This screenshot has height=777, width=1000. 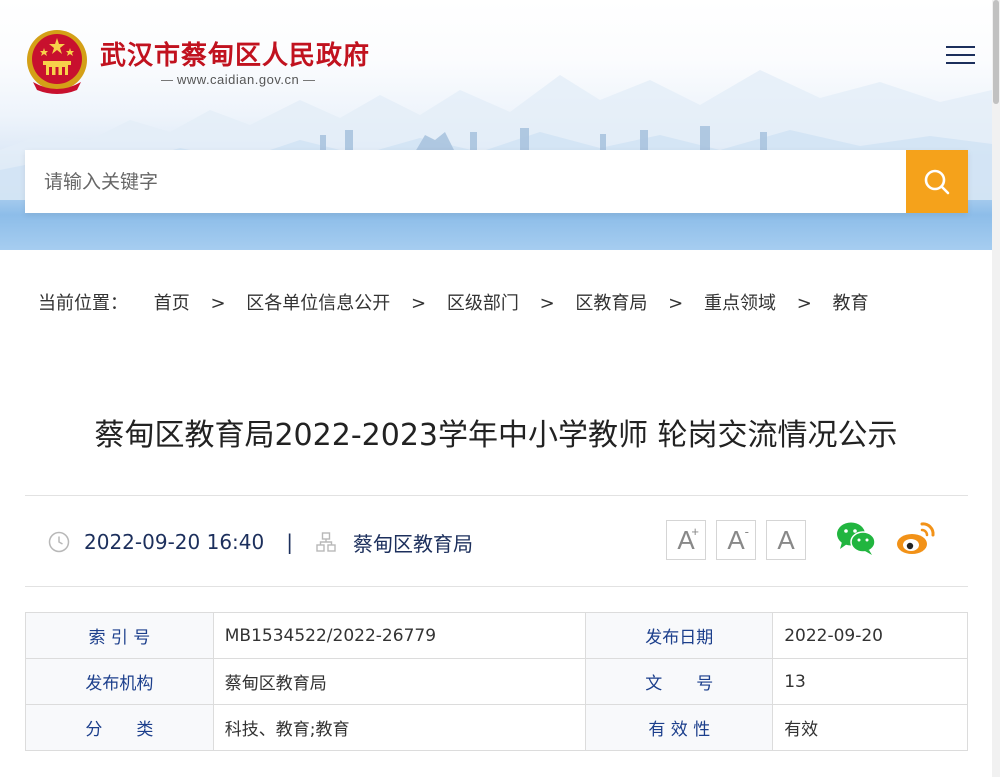 What do you see at coordinates (399, 635) in the screenshot?
I see `index-number-value: MB1534522/2022-26779` at bounding box center [399, 635].